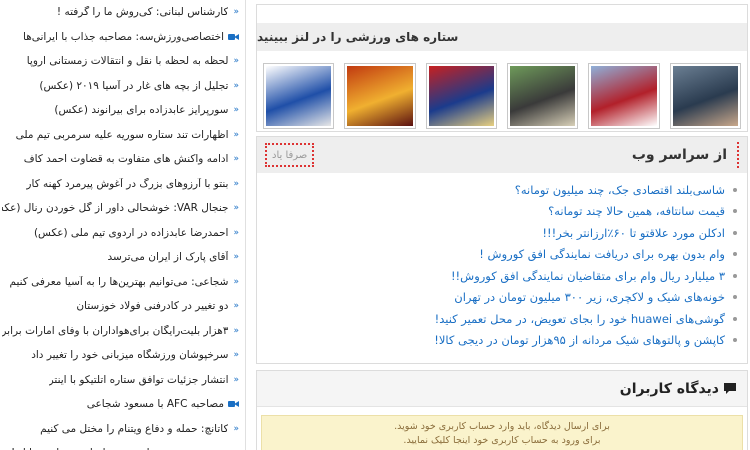  I want to click on web-link: ادکلن مورد علاقتو تا ۶۰٪ارزانتر بخر!!!, so click(633, 233).